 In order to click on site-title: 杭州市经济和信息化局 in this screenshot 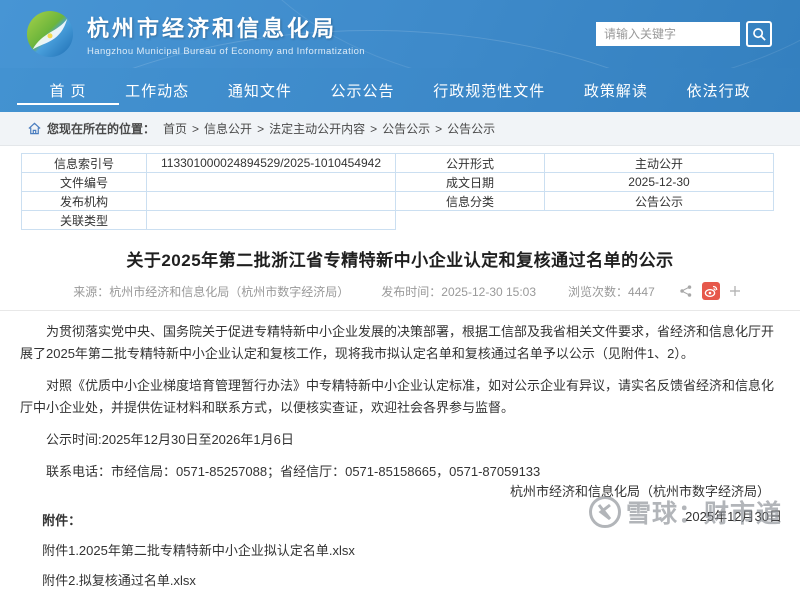, I will do `click(212, 28)`.